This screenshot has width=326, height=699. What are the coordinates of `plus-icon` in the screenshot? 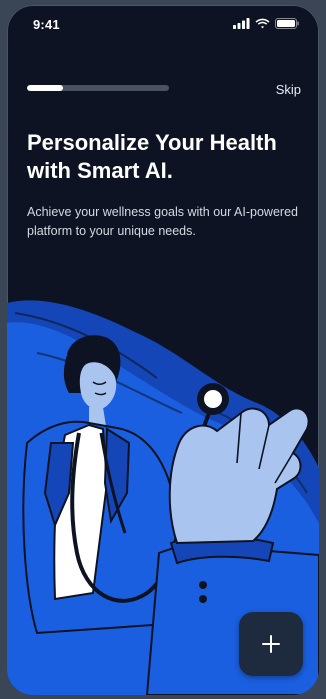 It's located at (271, 644).